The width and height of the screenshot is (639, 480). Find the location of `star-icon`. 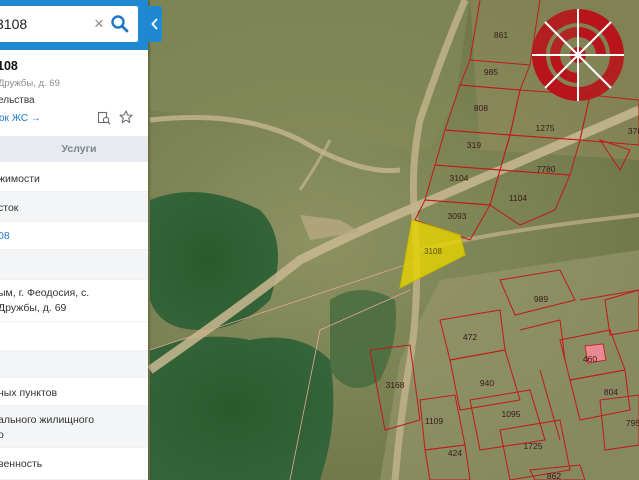

star-icon is located at coordinates (126, 117).